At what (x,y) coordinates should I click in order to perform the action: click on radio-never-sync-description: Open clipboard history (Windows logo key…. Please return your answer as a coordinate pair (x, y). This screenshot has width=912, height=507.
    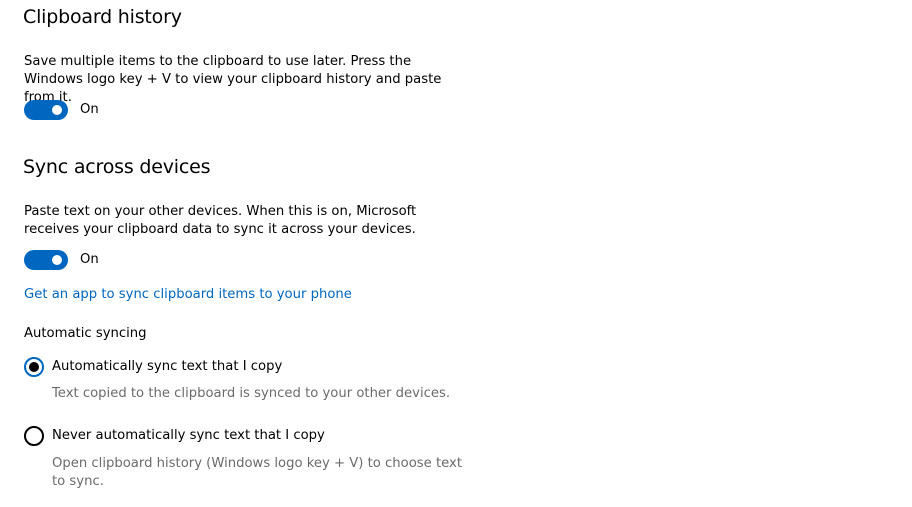
    Looking at the image, I should click on (257, 472).